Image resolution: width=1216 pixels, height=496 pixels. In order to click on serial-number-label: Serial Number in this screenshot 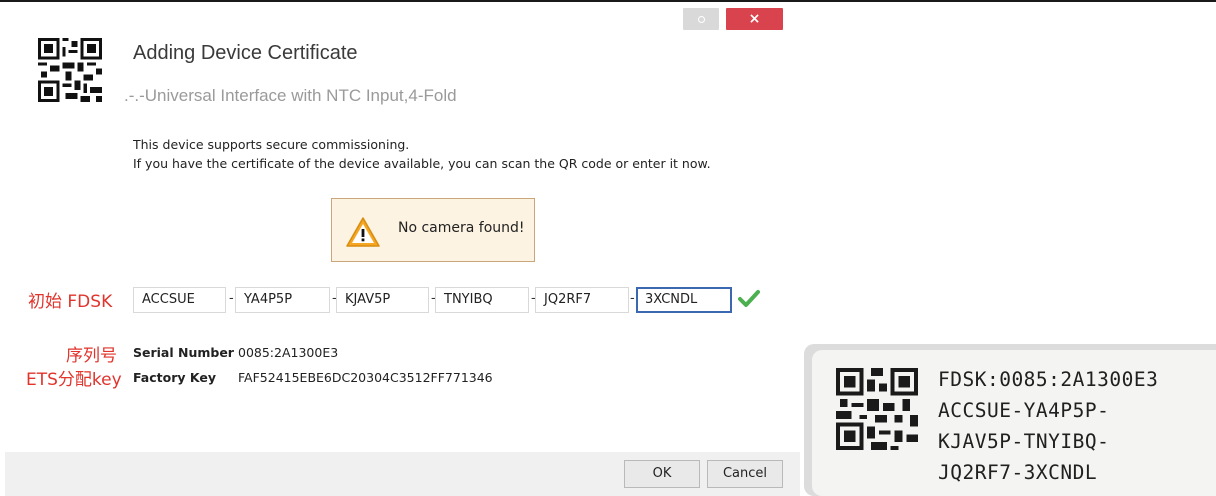, I will do `click(183, 352)`.